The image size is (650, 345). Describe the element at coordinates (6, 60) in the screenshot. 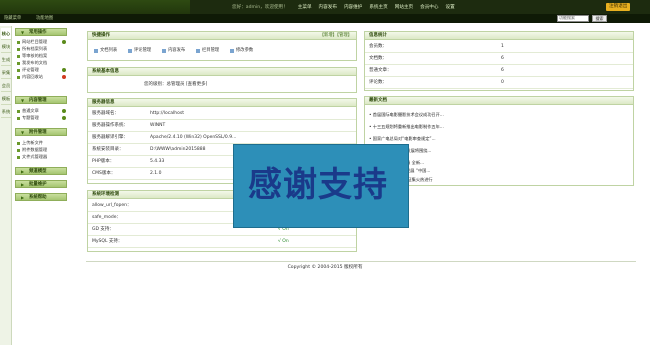

I see `tab-generate: 生成` at that location.